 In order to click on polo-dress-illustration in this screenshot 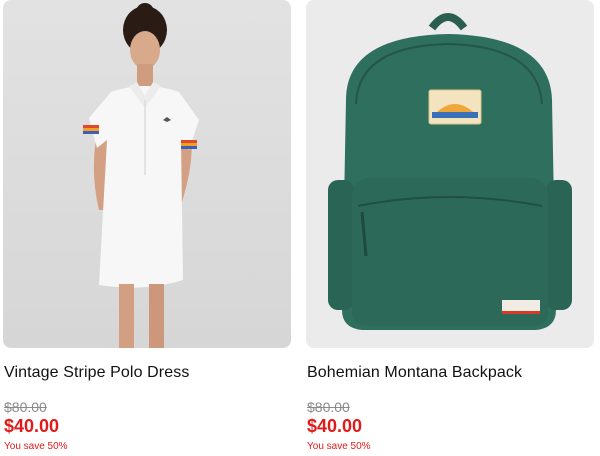, I will do `click(141, 175)`.